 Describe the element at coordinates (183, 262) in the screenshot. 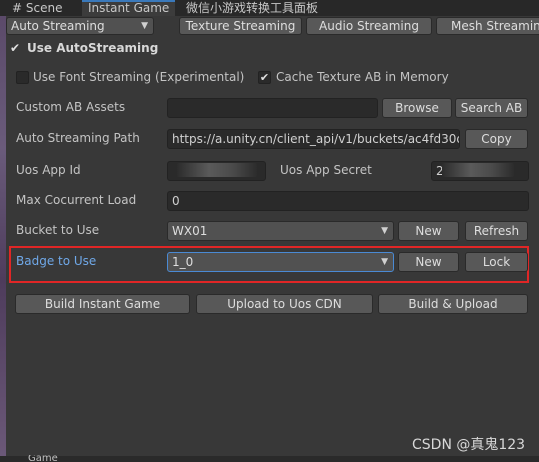

I see `badge-dropdown-value: 1_0` at that location.